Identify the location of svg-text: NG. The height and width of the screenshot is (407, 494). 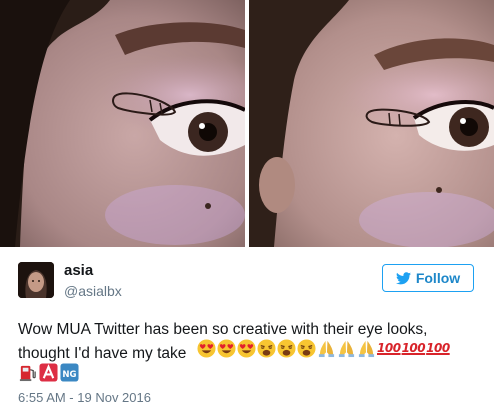
(69, 374).